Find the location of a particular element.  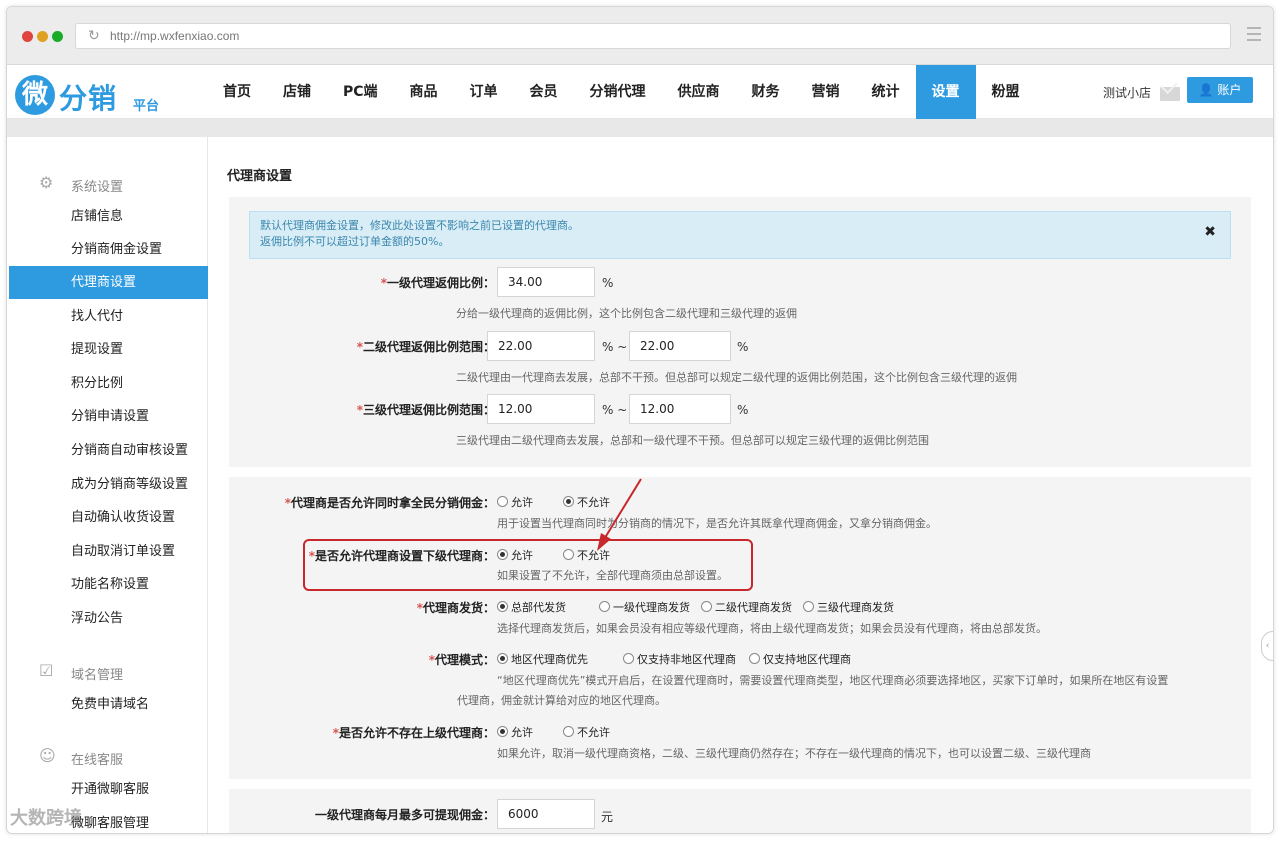

level2-label: *二级代理返佣比例范围： is located at coordinates (425, 347).